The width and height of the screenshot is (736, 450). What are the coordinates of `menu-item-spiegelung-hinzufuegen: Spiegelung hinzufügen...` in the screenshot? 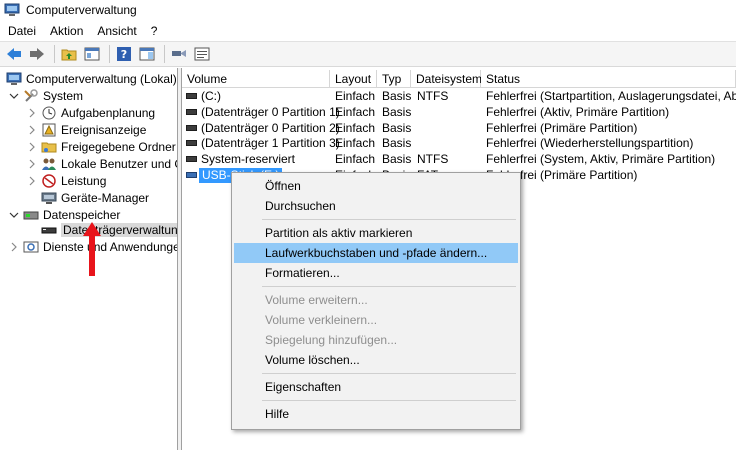 It's located at (331, 340).